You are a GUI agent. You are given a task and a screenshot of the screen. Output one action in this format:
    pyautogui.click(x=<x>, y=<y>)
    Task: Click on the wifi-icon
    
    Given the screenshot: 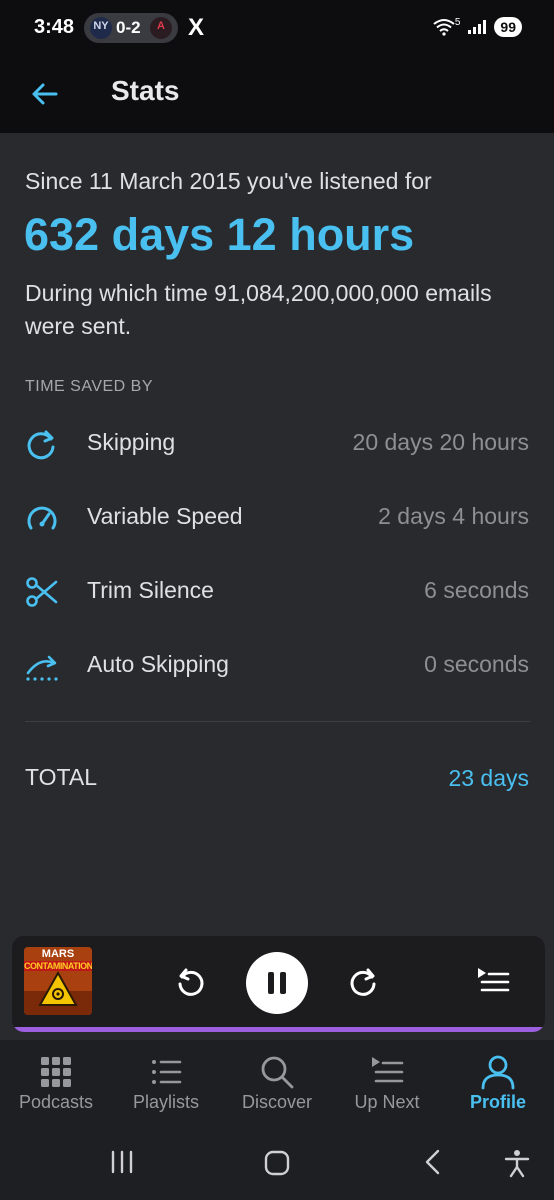 What is the action you would take?
    pyautogui.click(x=444, y=27)
    